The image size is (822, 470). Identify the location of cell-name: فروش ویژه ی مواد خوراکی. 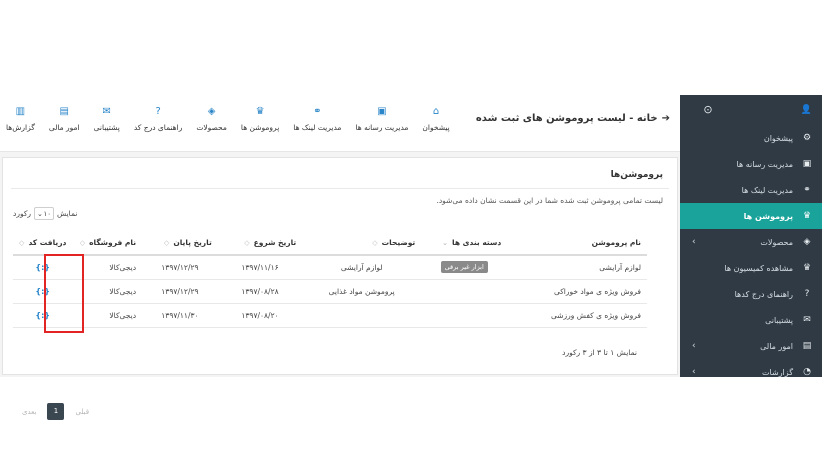
(577, 291).